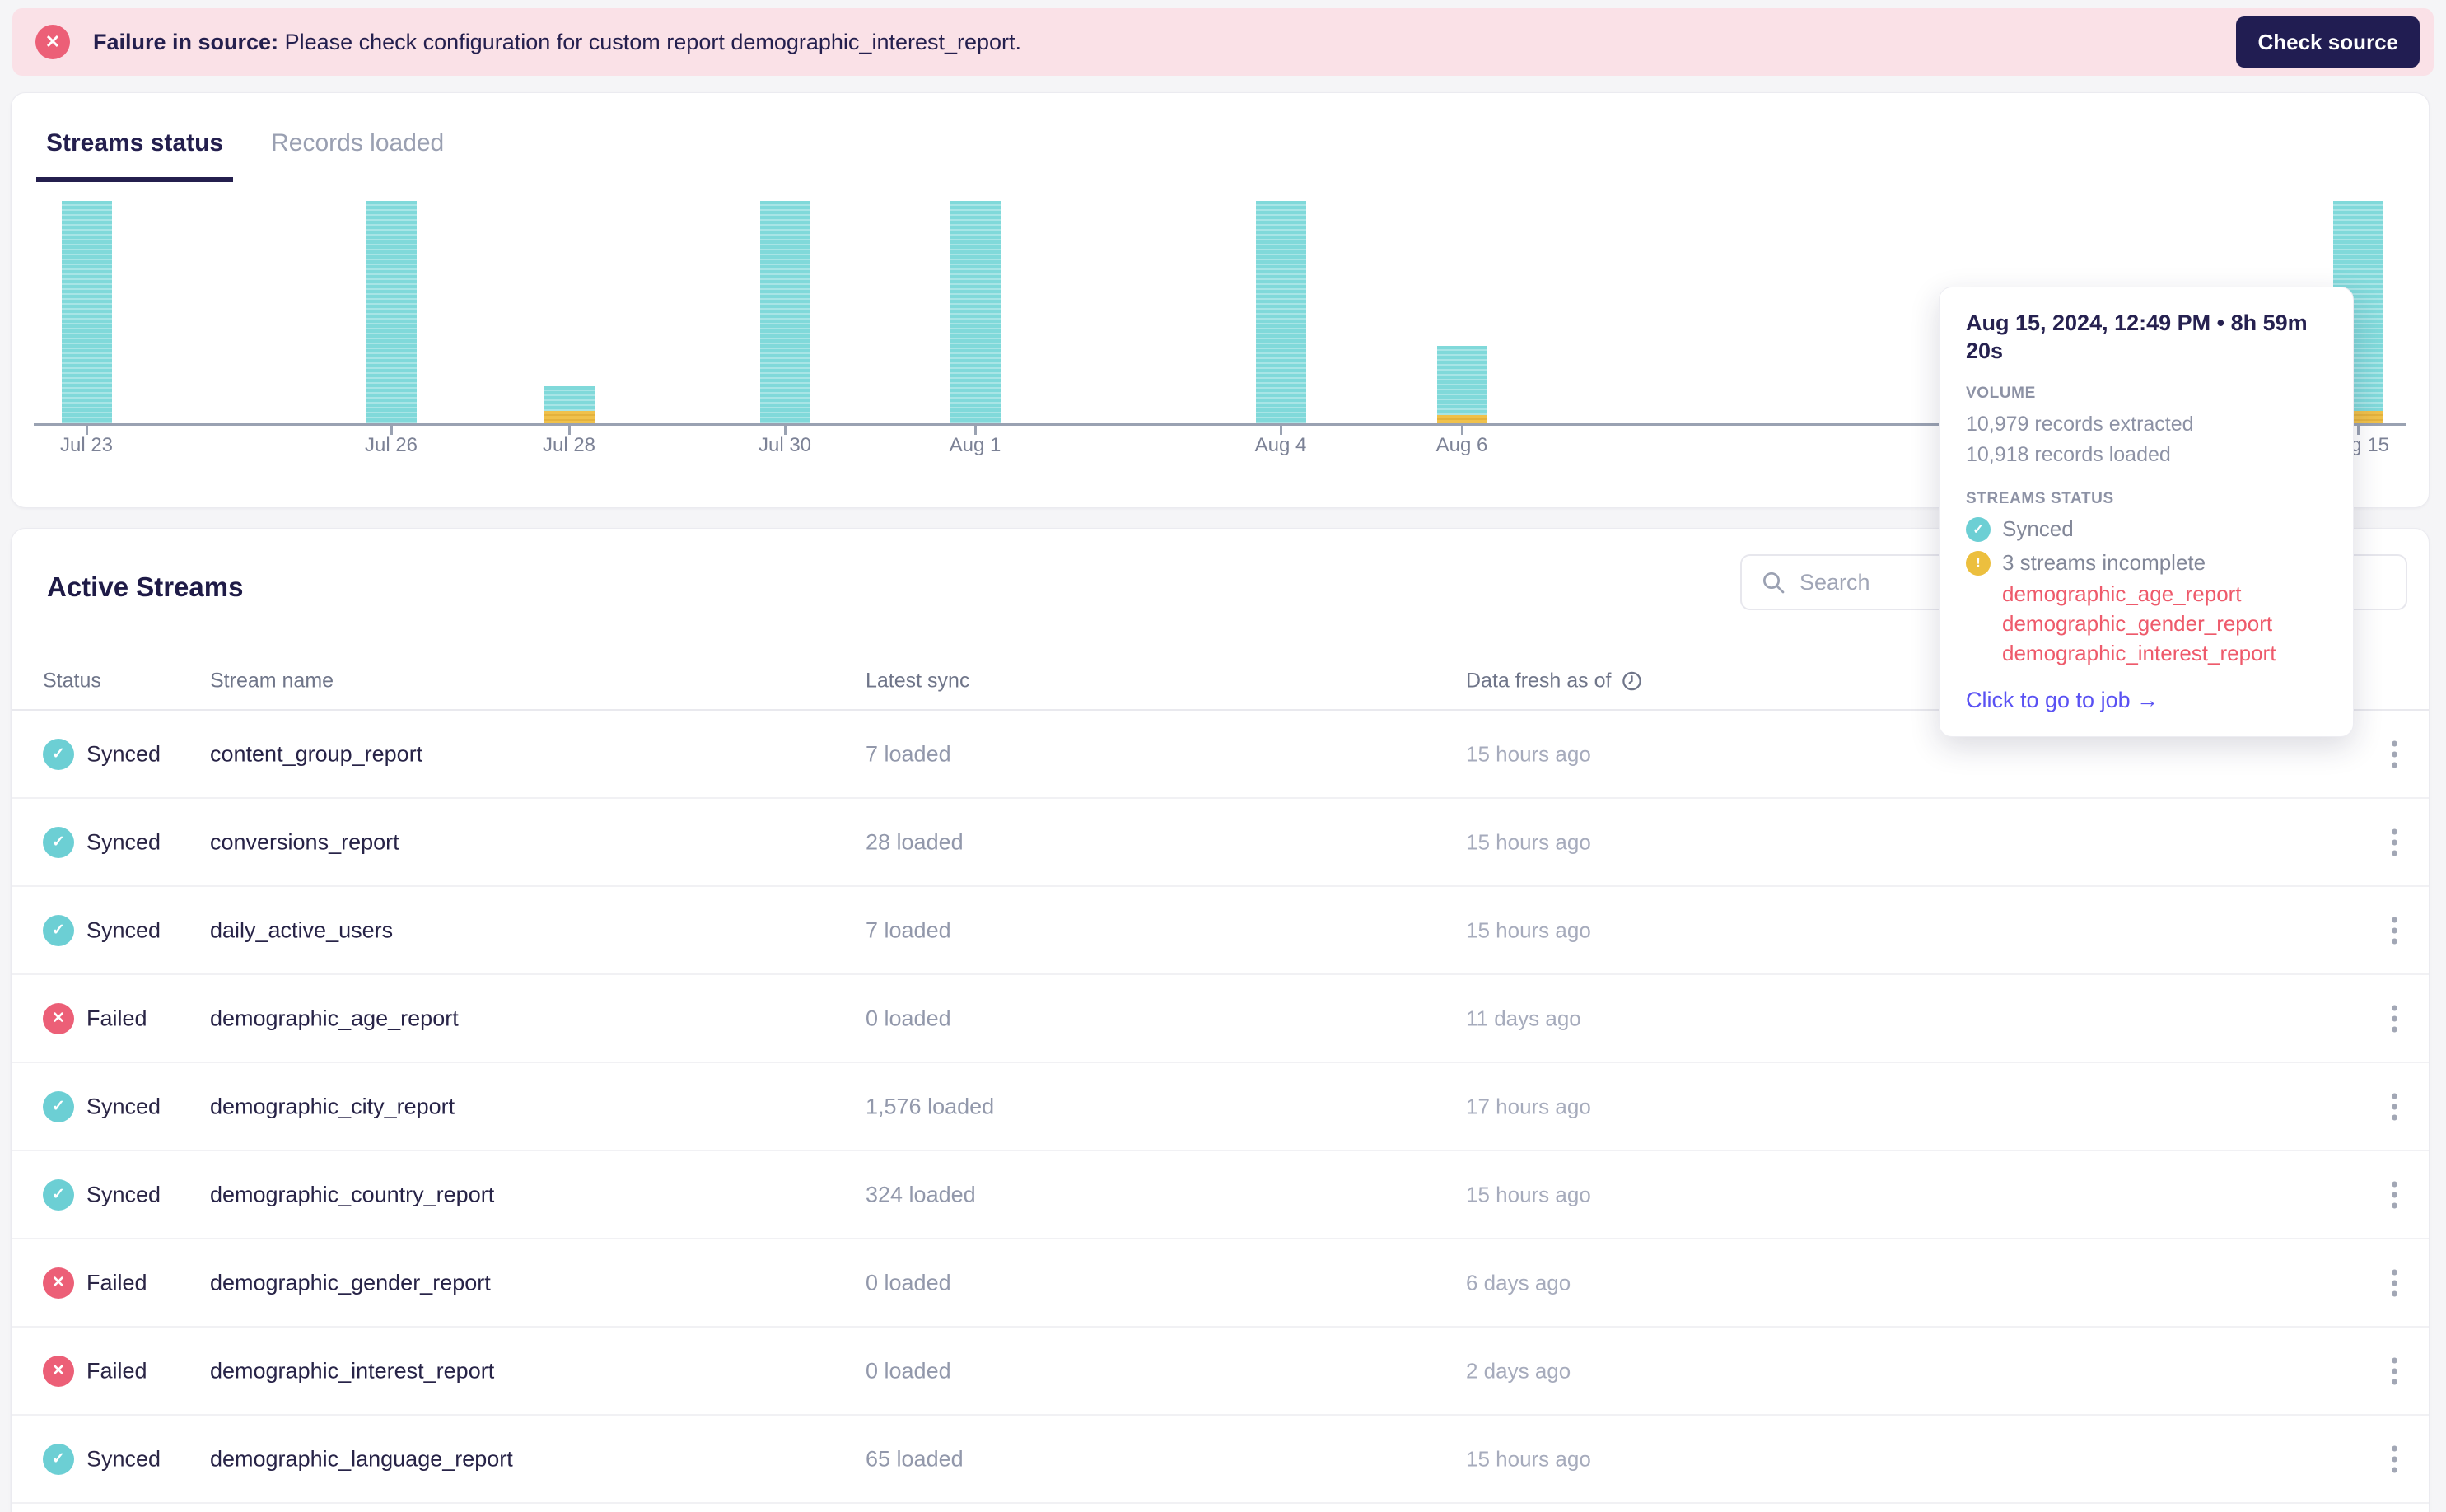 The image size is (2446, 1512). I want to click on x-axis-label: Jul 28, so click(569, 445).